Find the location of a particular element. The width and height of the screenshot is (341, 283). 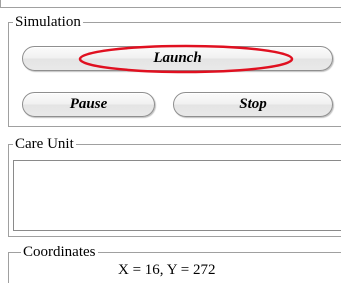

care-unit-group-title: Care Unit is located at coordinates (44, 144).